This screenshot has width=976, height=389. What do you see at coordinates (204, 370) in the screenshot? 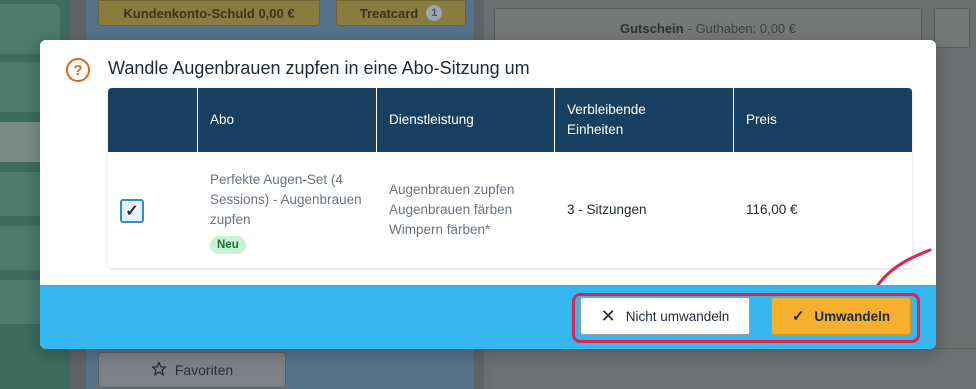
I see `favoriten-label: Favoriten` at bounding box center [204, 370].